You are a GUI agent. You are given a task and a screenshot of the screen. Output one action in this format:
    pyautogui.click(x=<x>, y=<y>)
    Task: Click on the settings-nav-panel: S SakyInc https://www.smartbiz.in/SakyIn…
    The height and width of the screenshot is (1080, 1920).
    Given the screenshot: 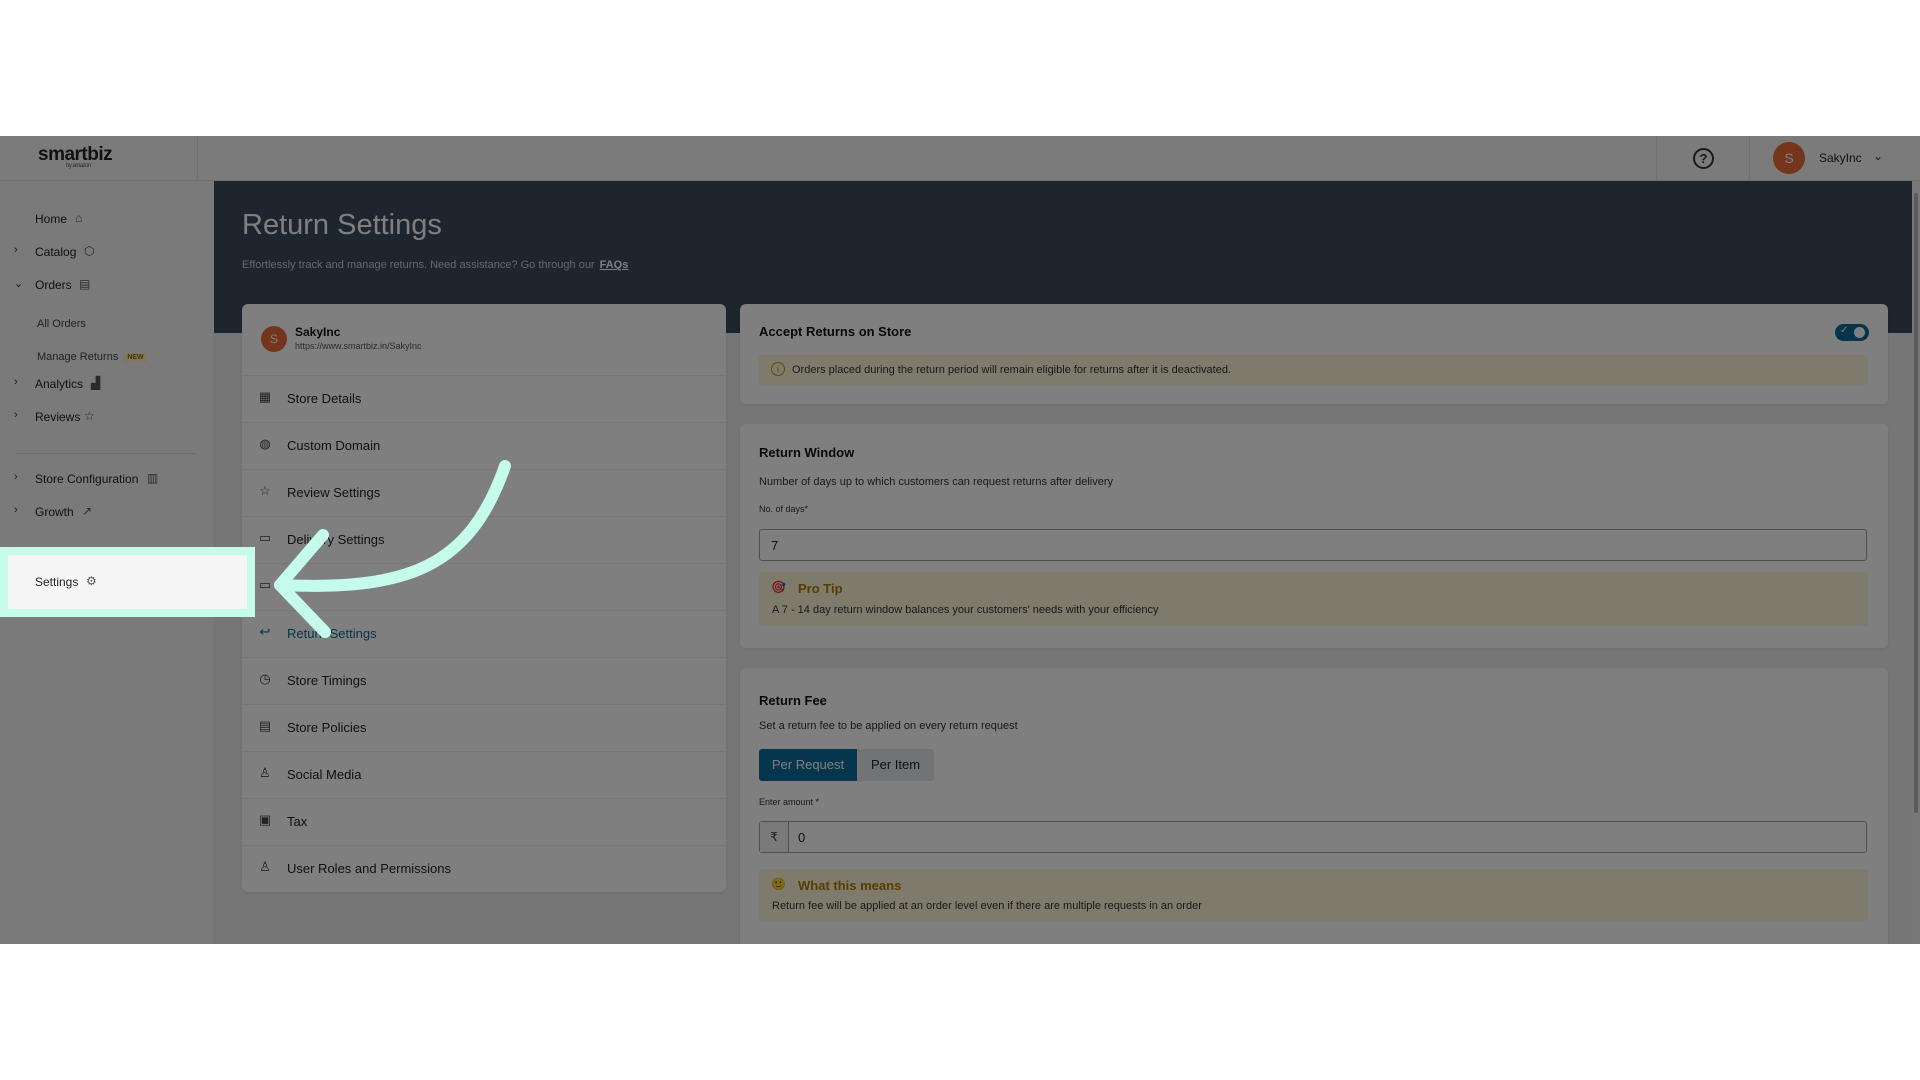 What is the action you would take?
    pyautogui.click(x=484, y=598)
    